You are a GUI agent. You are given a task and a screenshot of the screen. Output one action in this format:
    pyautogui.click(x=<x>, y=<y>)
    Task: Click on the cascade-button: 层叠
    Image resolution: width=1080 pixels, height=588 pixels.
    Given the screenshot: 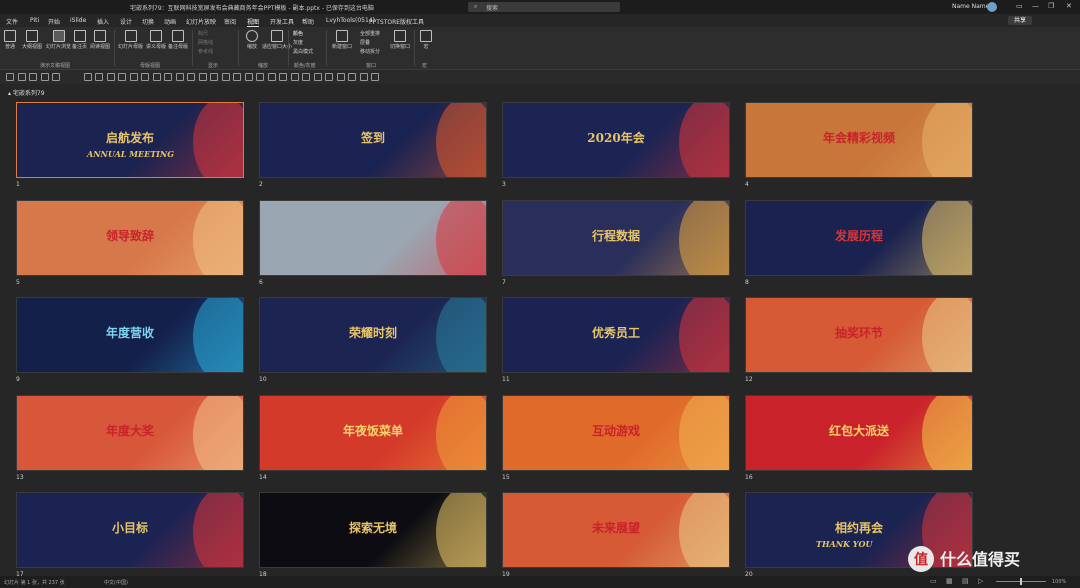 What is the action you would take?
    pyautogui.click(x=365, y=42)
    